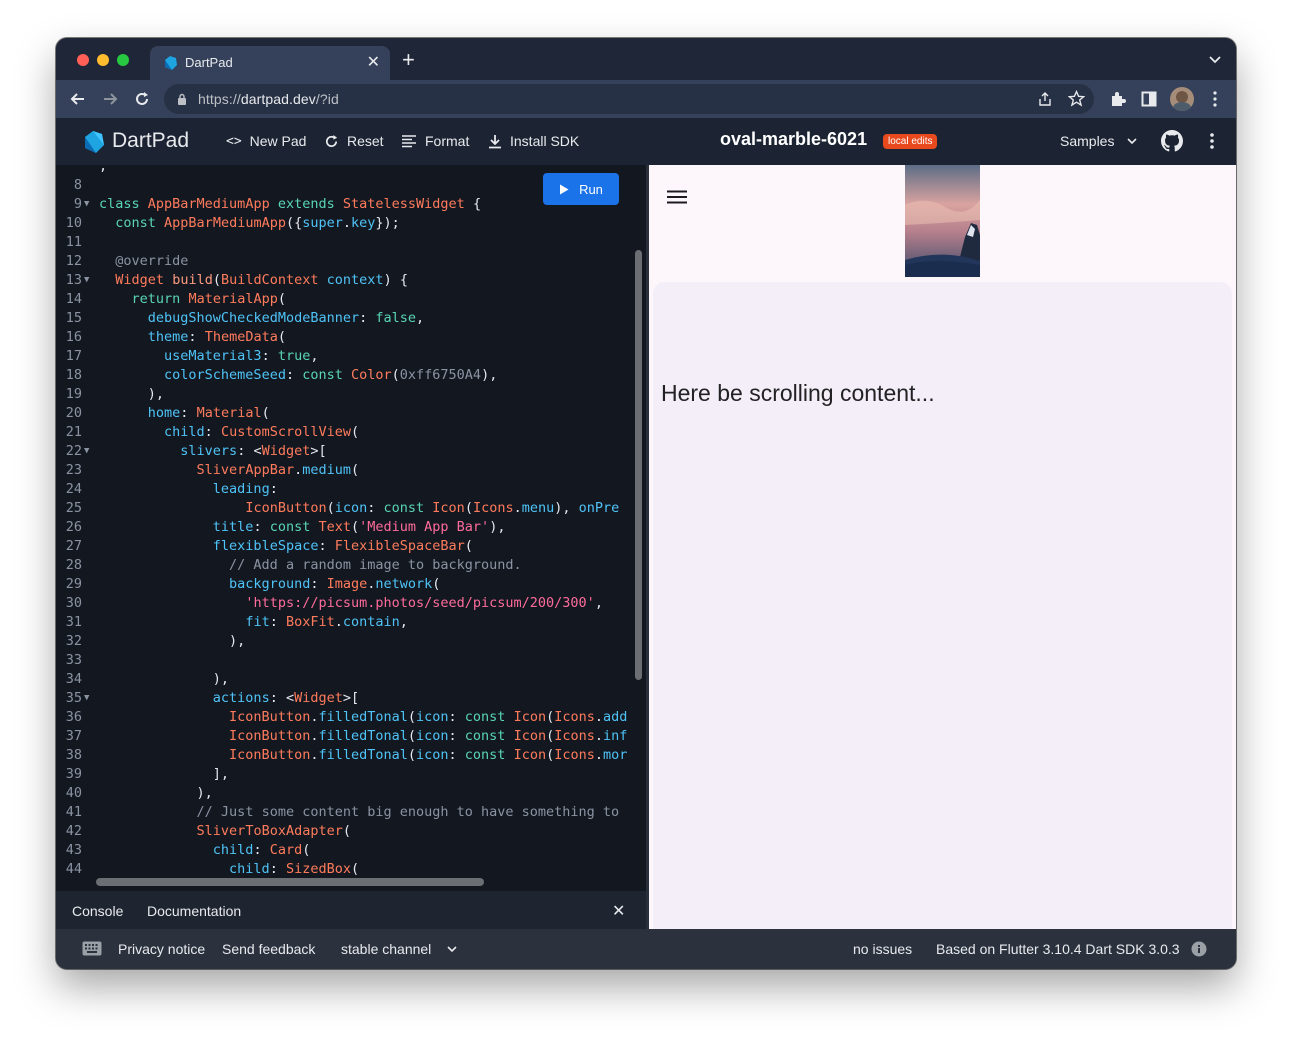 Image resolution: width=1292 pixels, height=1044 pixels. I want to click on channel-chevron-down-icon, so click(452, 949).